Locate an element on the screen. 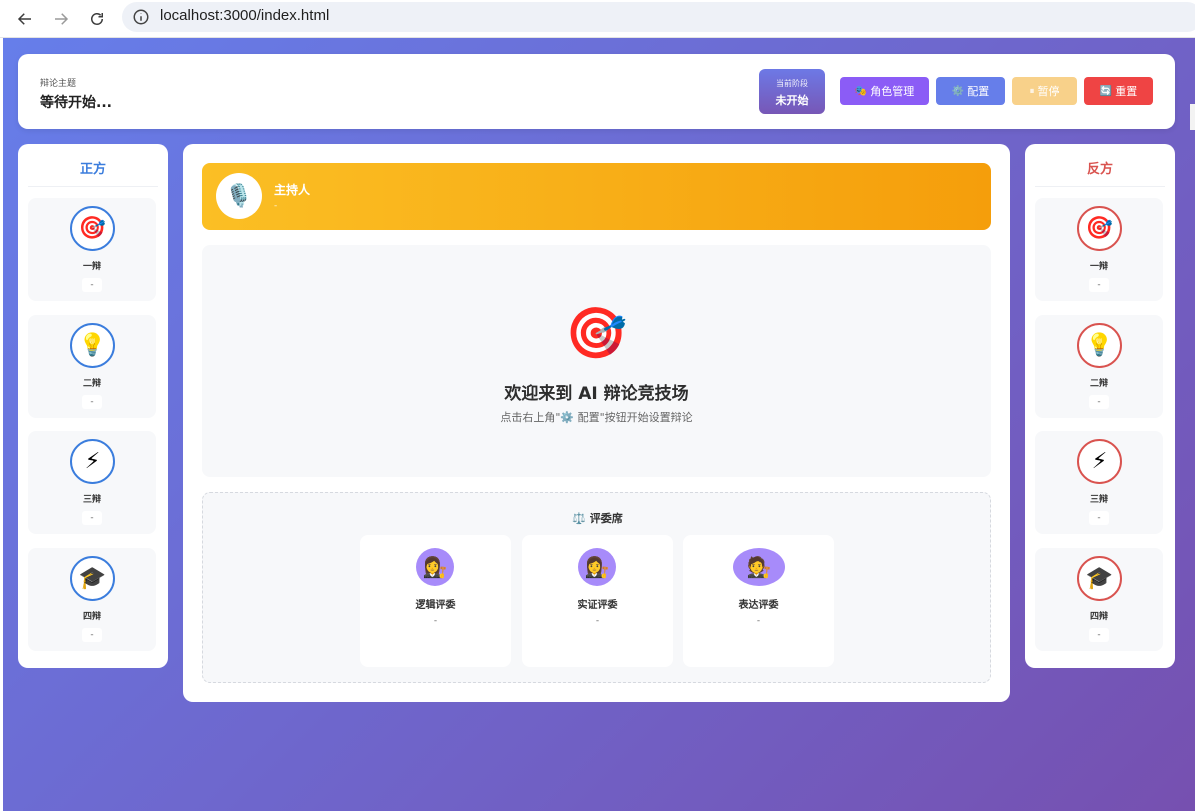 This screenshot has height=811, width=1195. judge-card-logic: 👩‍⚖️ 逻辑评委 - is located at coordinates (435, 601).